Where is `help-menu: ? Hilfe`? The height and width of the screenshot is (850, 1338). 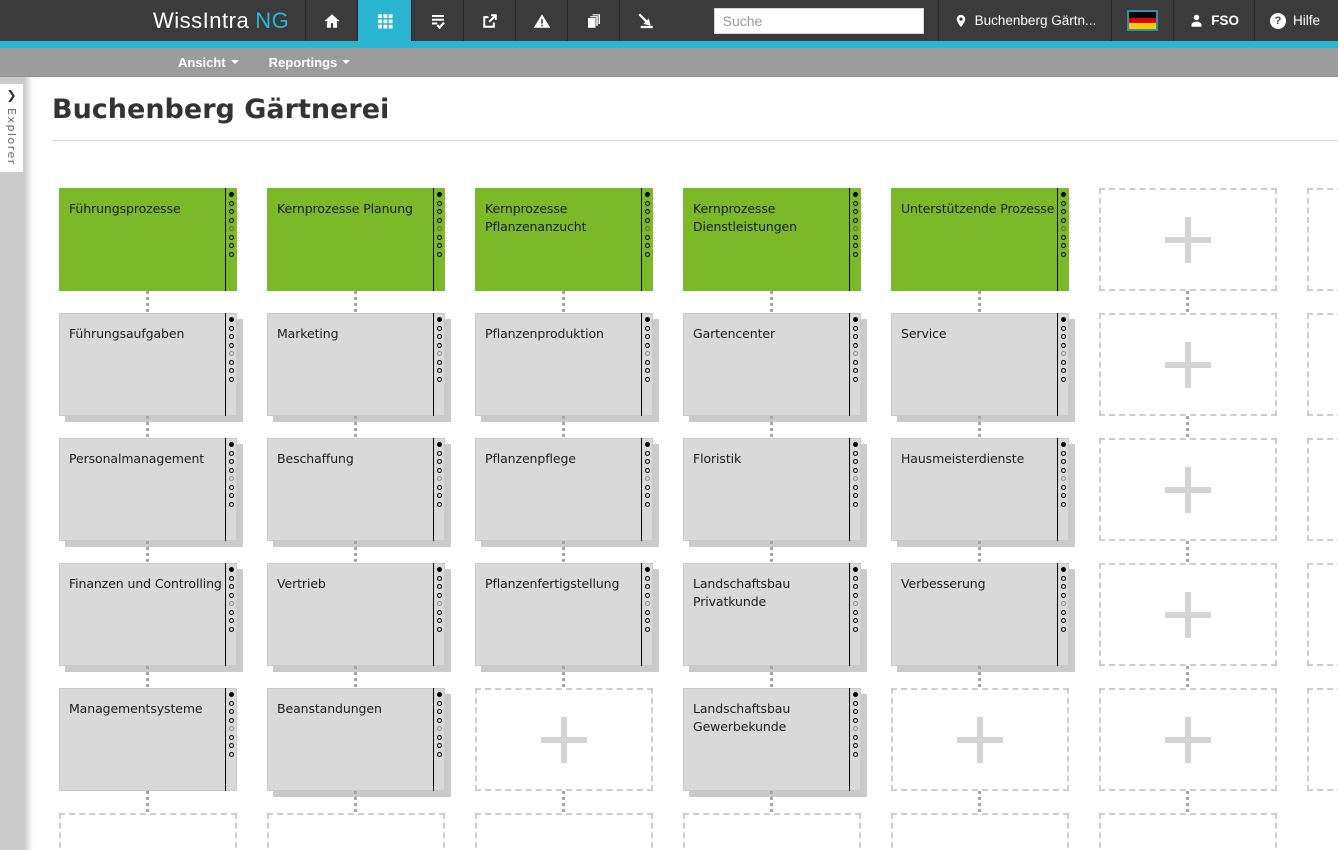
help-menu: ? Hilfe is located at coordinates (1295, 20).